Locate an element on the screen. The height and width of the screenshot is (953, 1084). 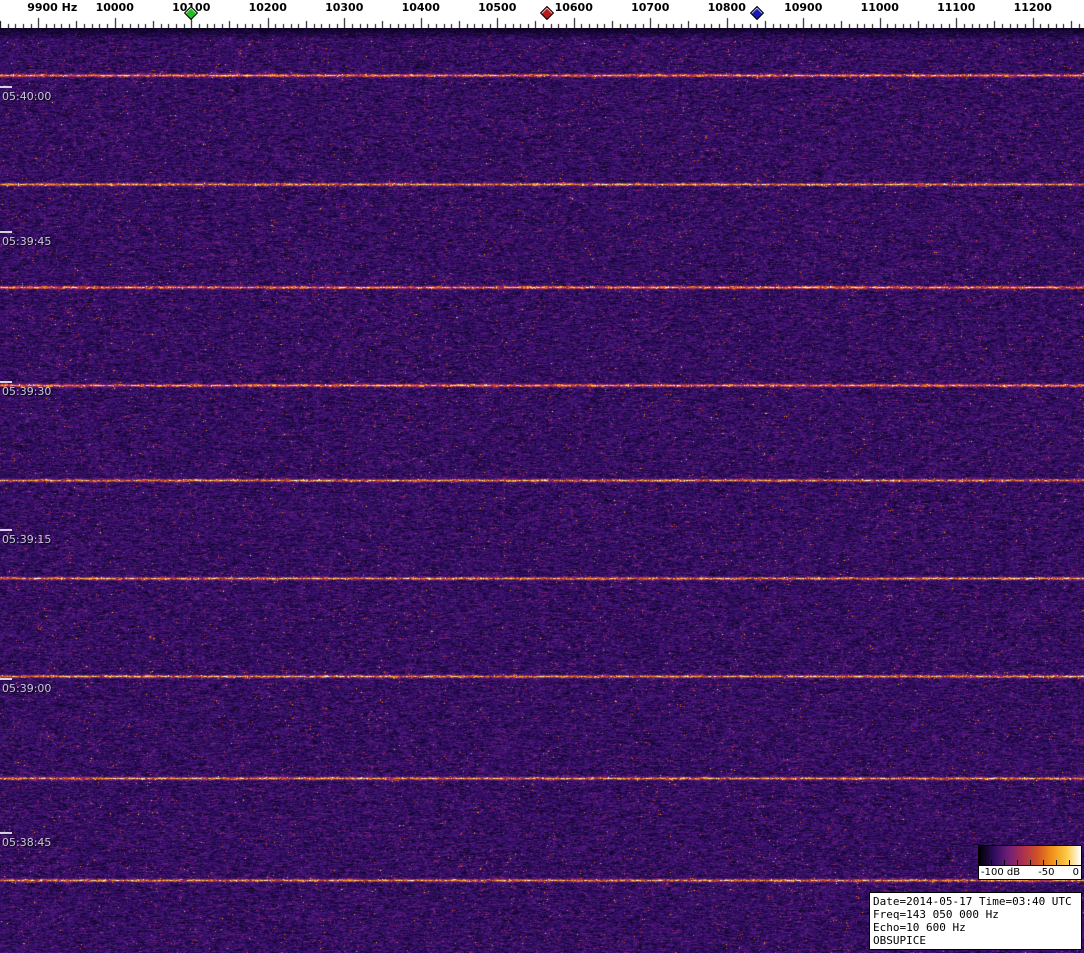
time-label: 05:39:30 is located at coordinates (27, 391).